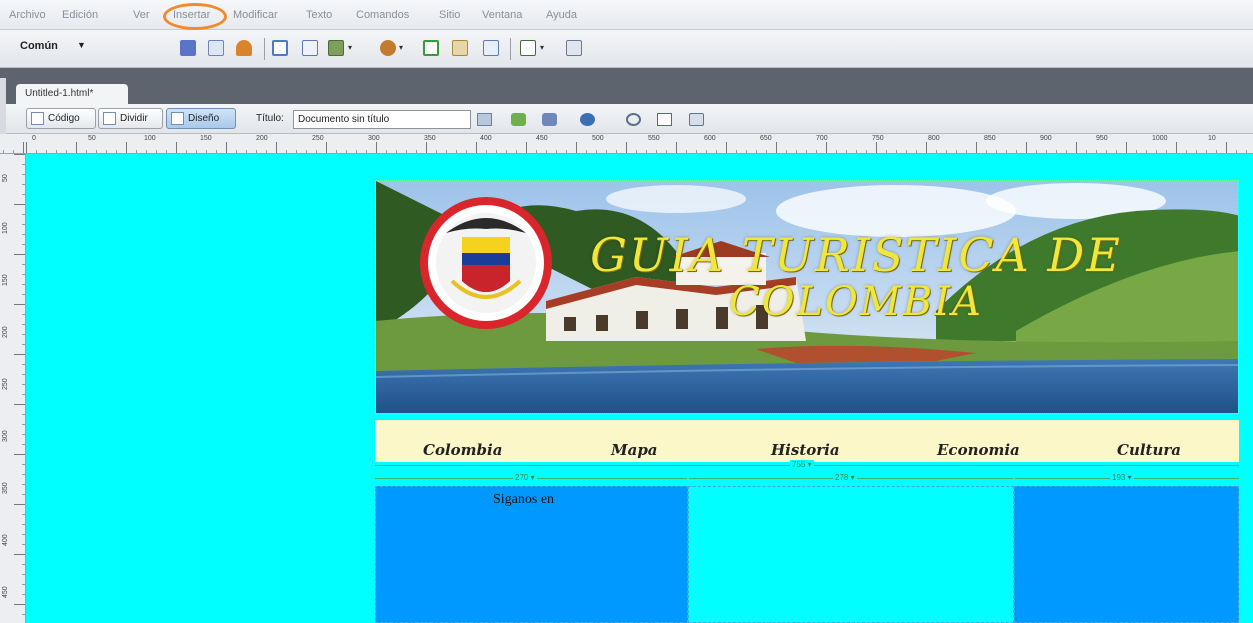  I want to click on nav-link-mapa: Mapa, so click(634, 450).